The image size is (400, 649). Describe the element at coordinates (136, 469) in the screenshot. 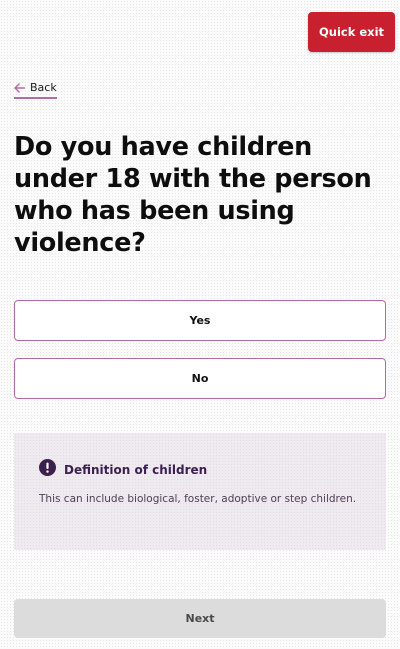

I see `definition-title: Definition of children` at that location.